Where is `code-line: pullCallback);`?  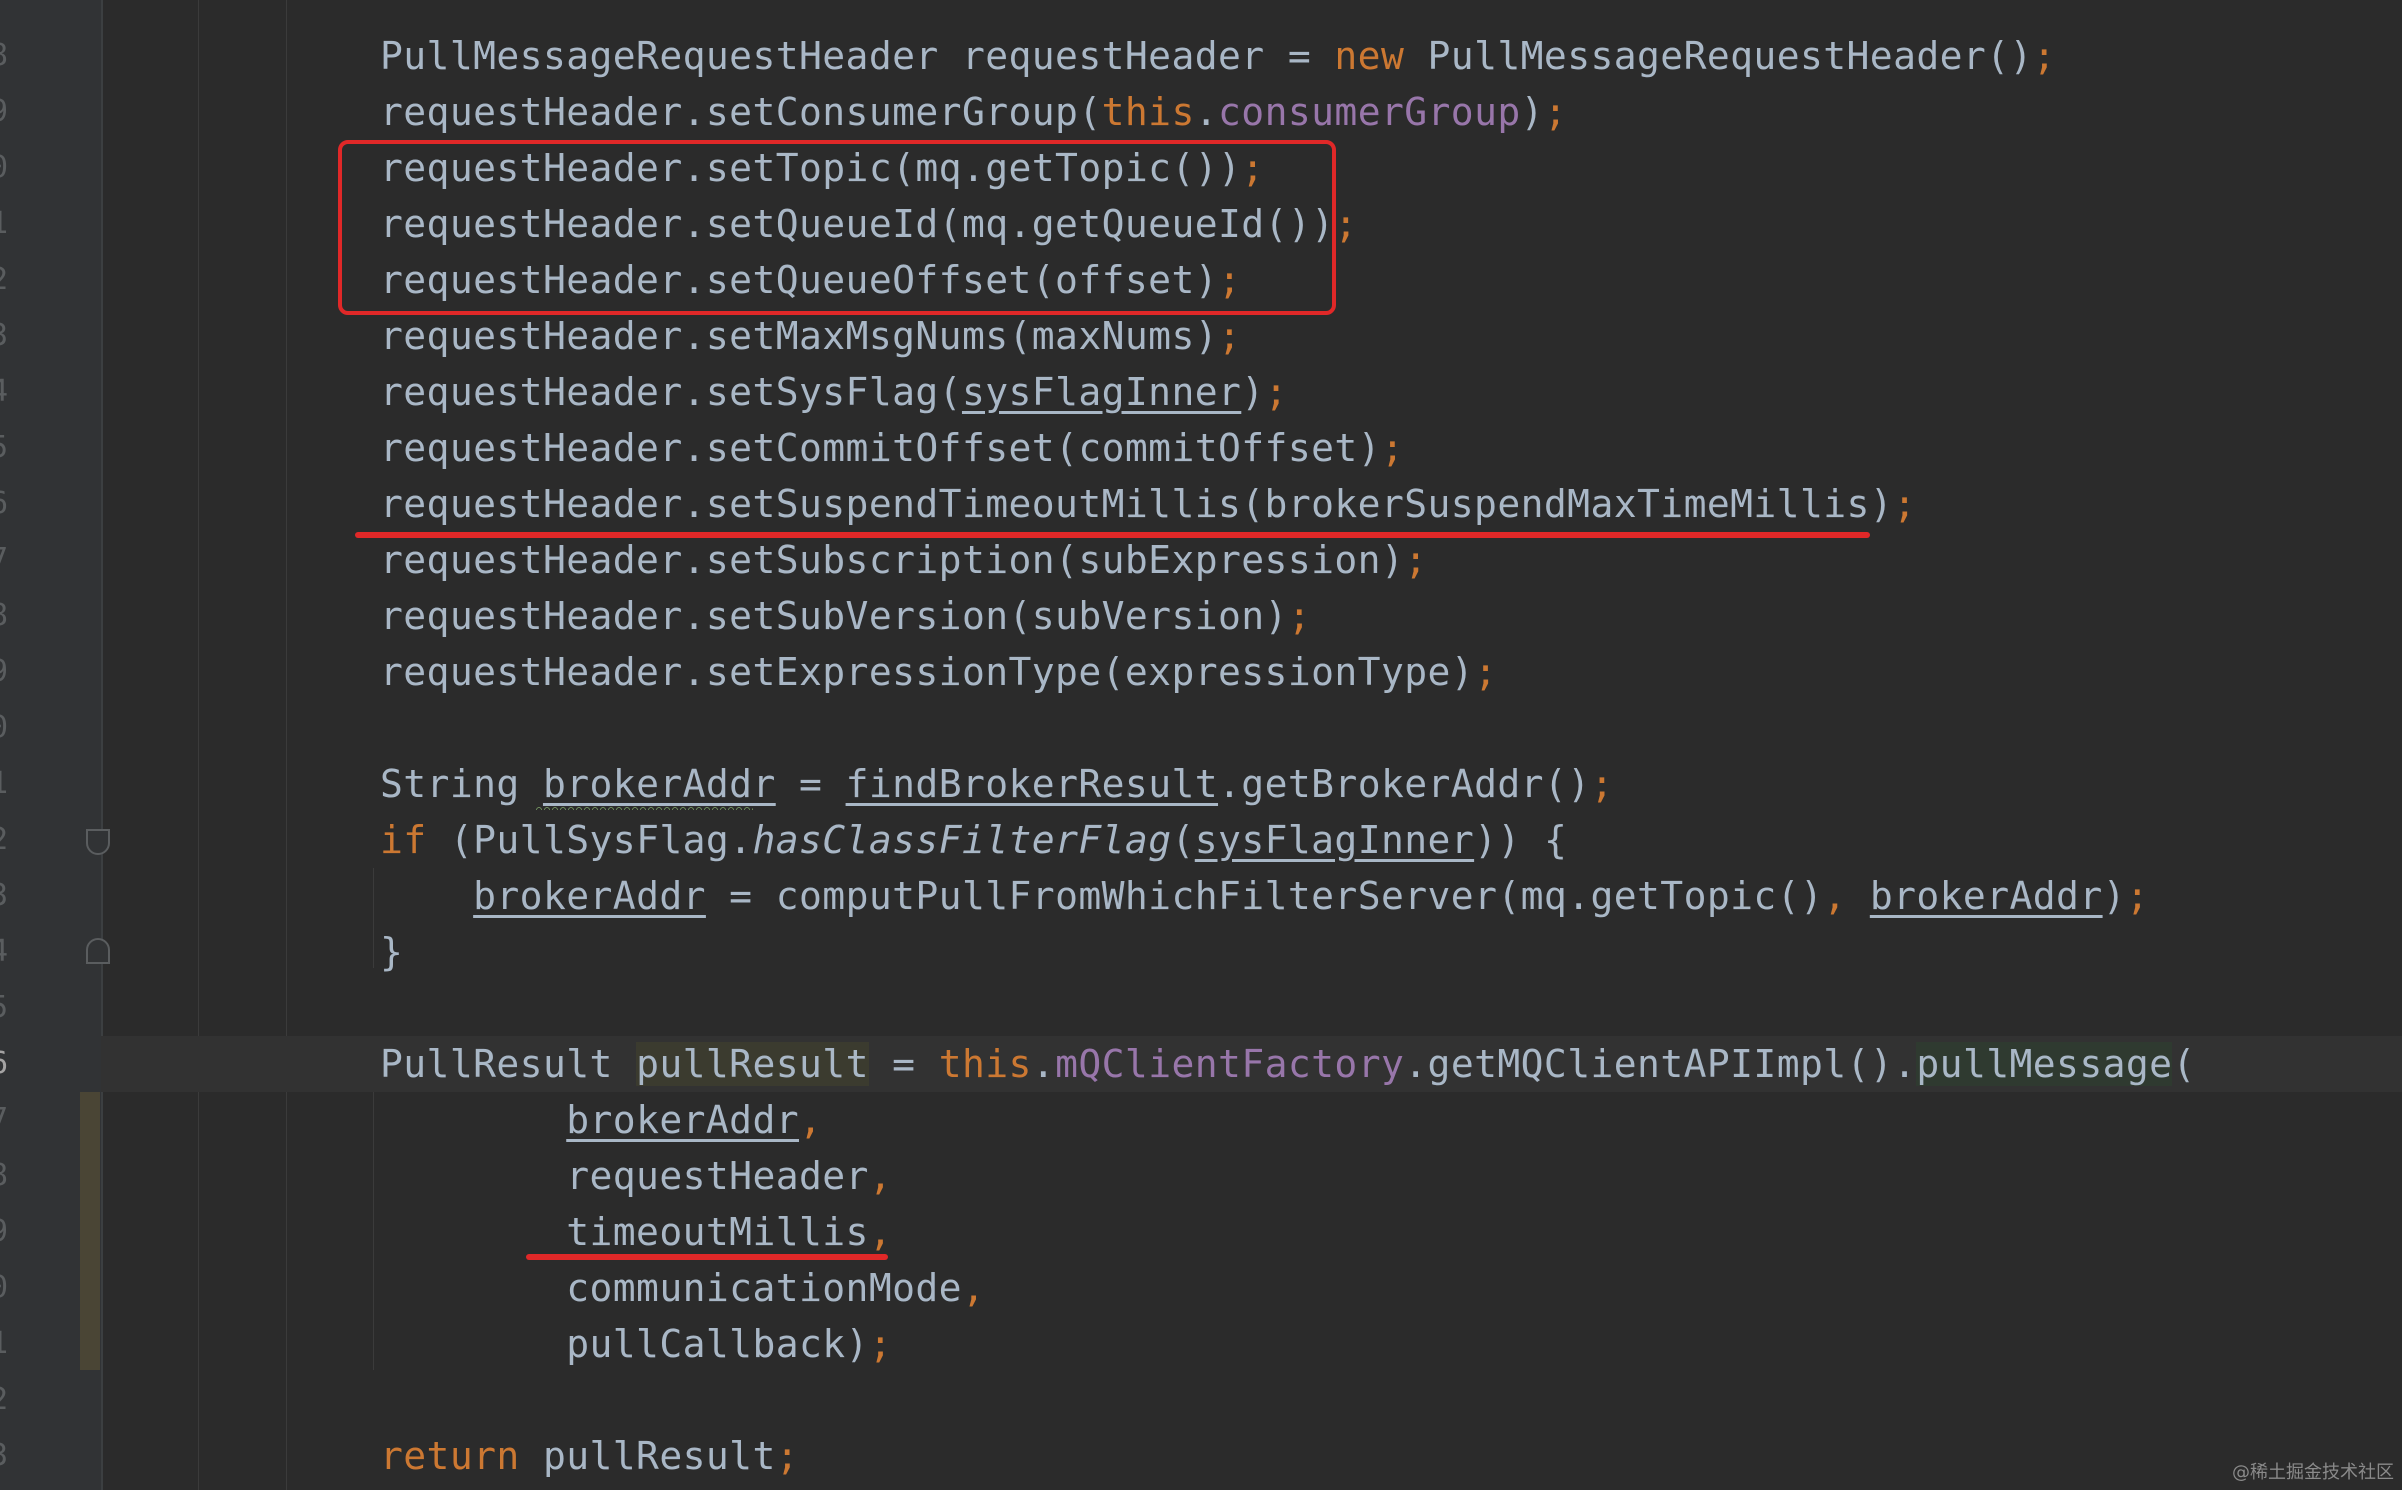 code-line: pullCallback); is located at coordinates (636, 1344).